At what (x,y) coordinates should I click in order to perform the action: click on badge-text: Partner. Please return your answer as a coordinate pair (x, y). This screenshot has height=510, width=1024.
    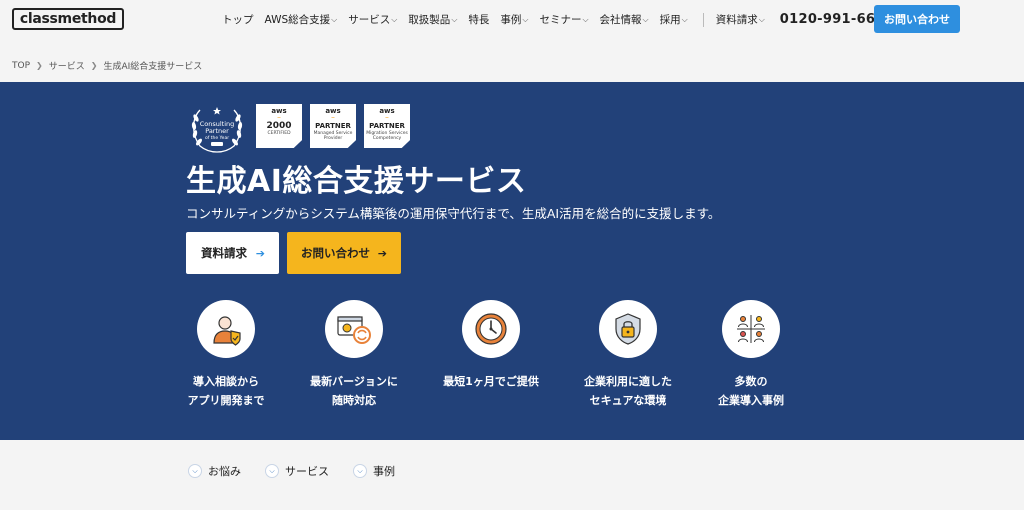
    Looking at the image, I should click on (217, 131).